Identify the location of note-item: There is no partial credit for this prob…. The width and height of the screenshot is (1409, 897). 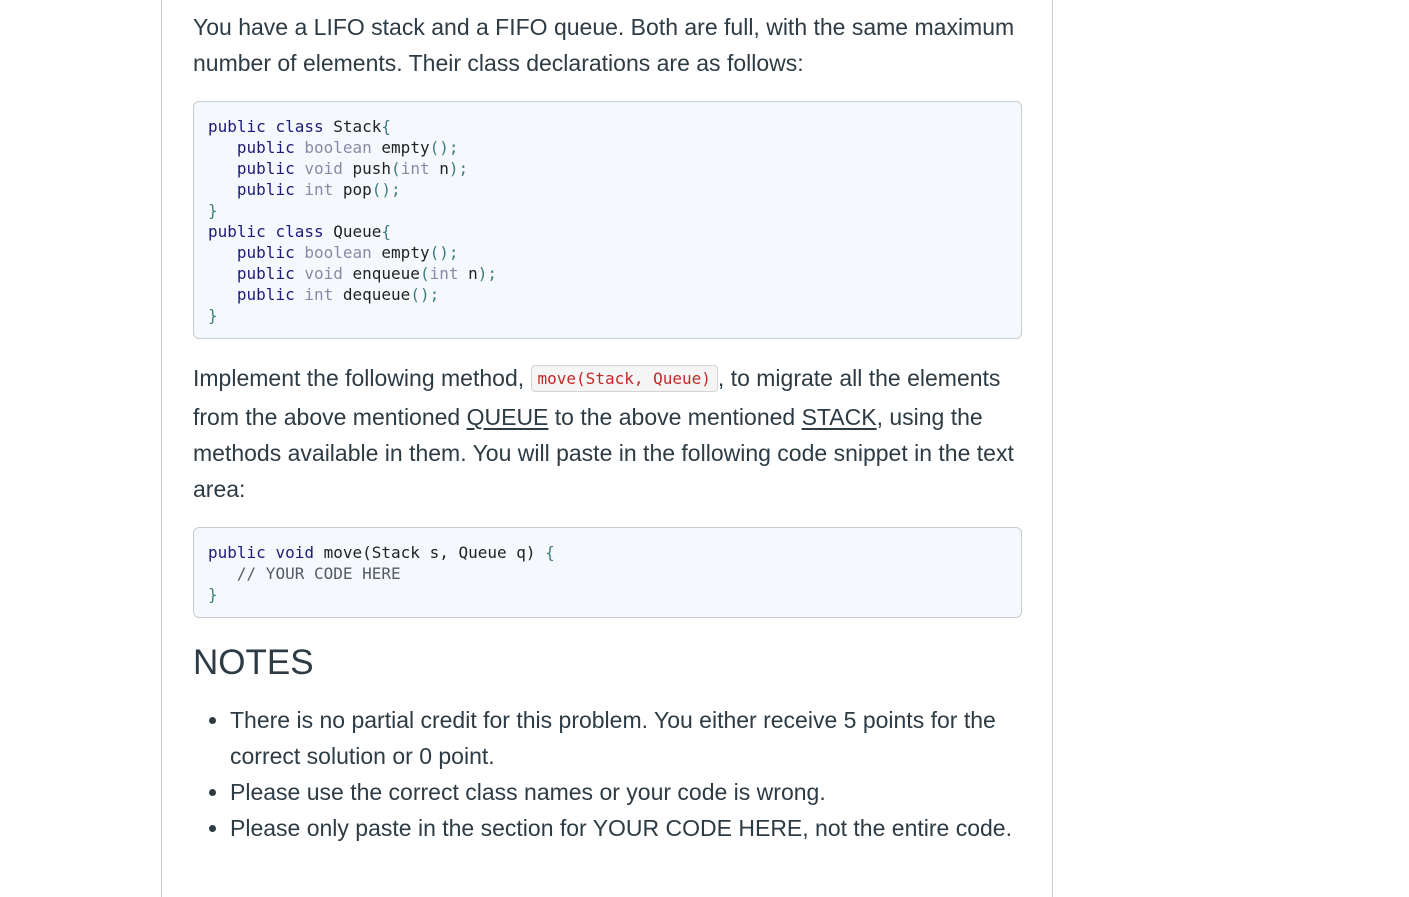
(626, 738).